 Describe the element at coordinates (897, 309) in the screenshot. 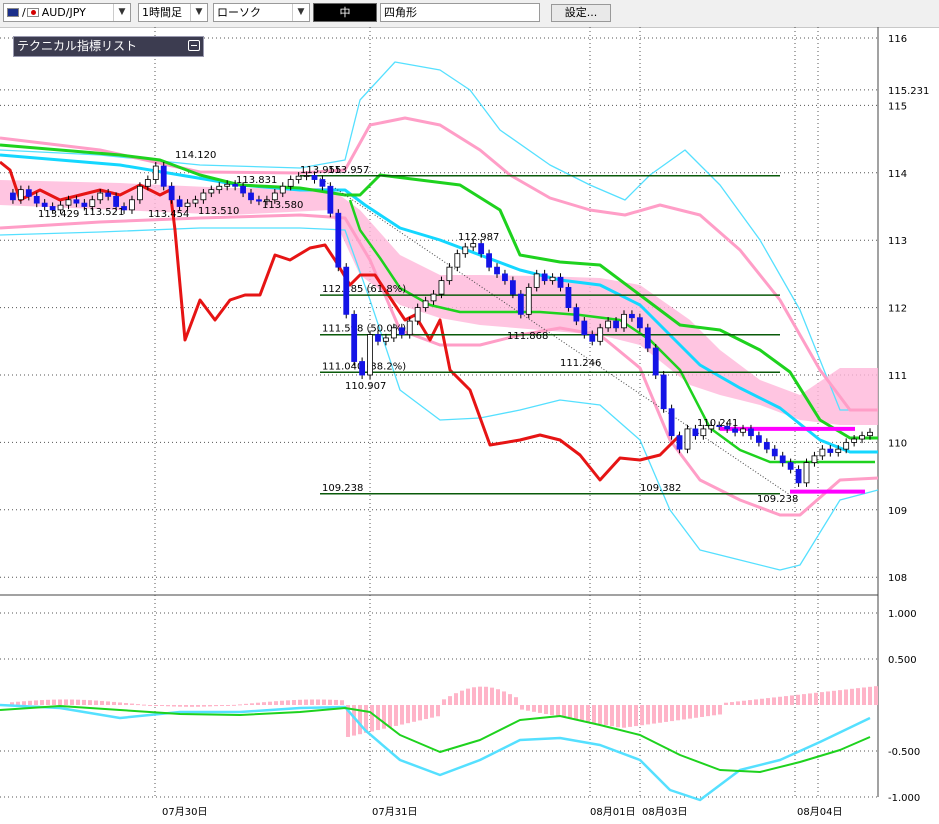

I see `y-tick-label: 112` at that location.